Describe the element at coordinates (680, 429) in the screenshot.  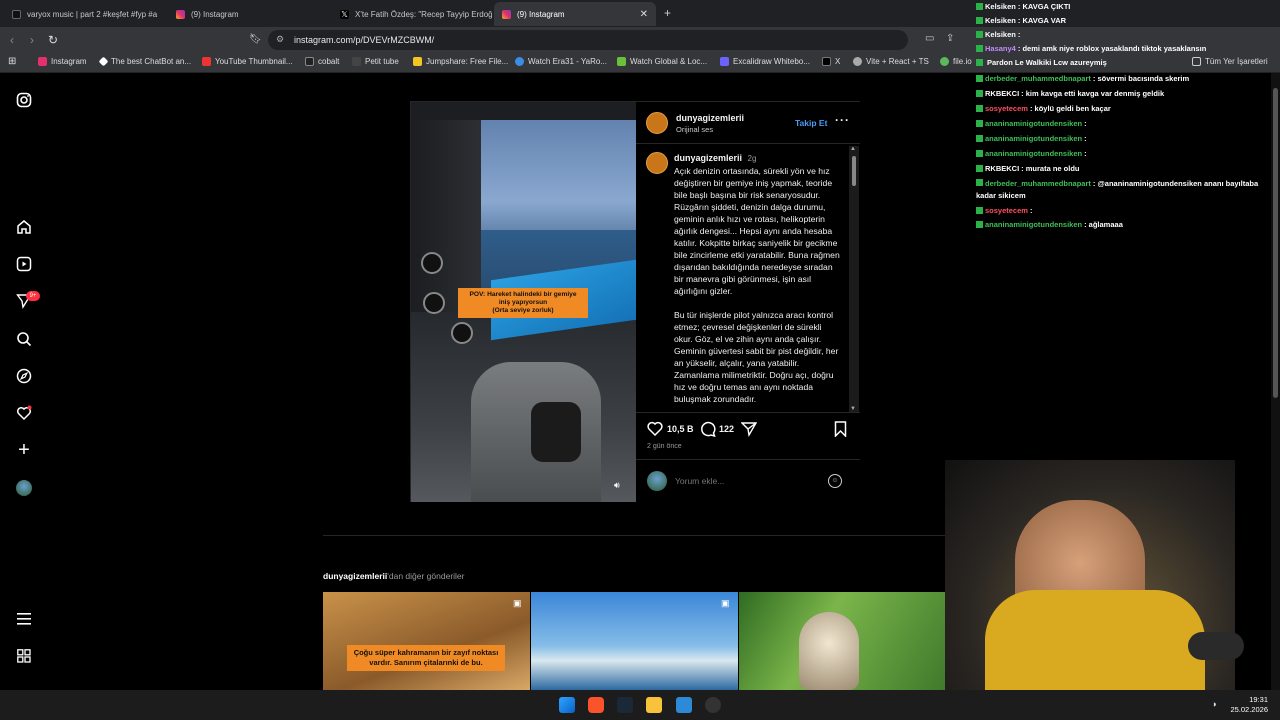
I see `like-count: 10,5 B` at that location.